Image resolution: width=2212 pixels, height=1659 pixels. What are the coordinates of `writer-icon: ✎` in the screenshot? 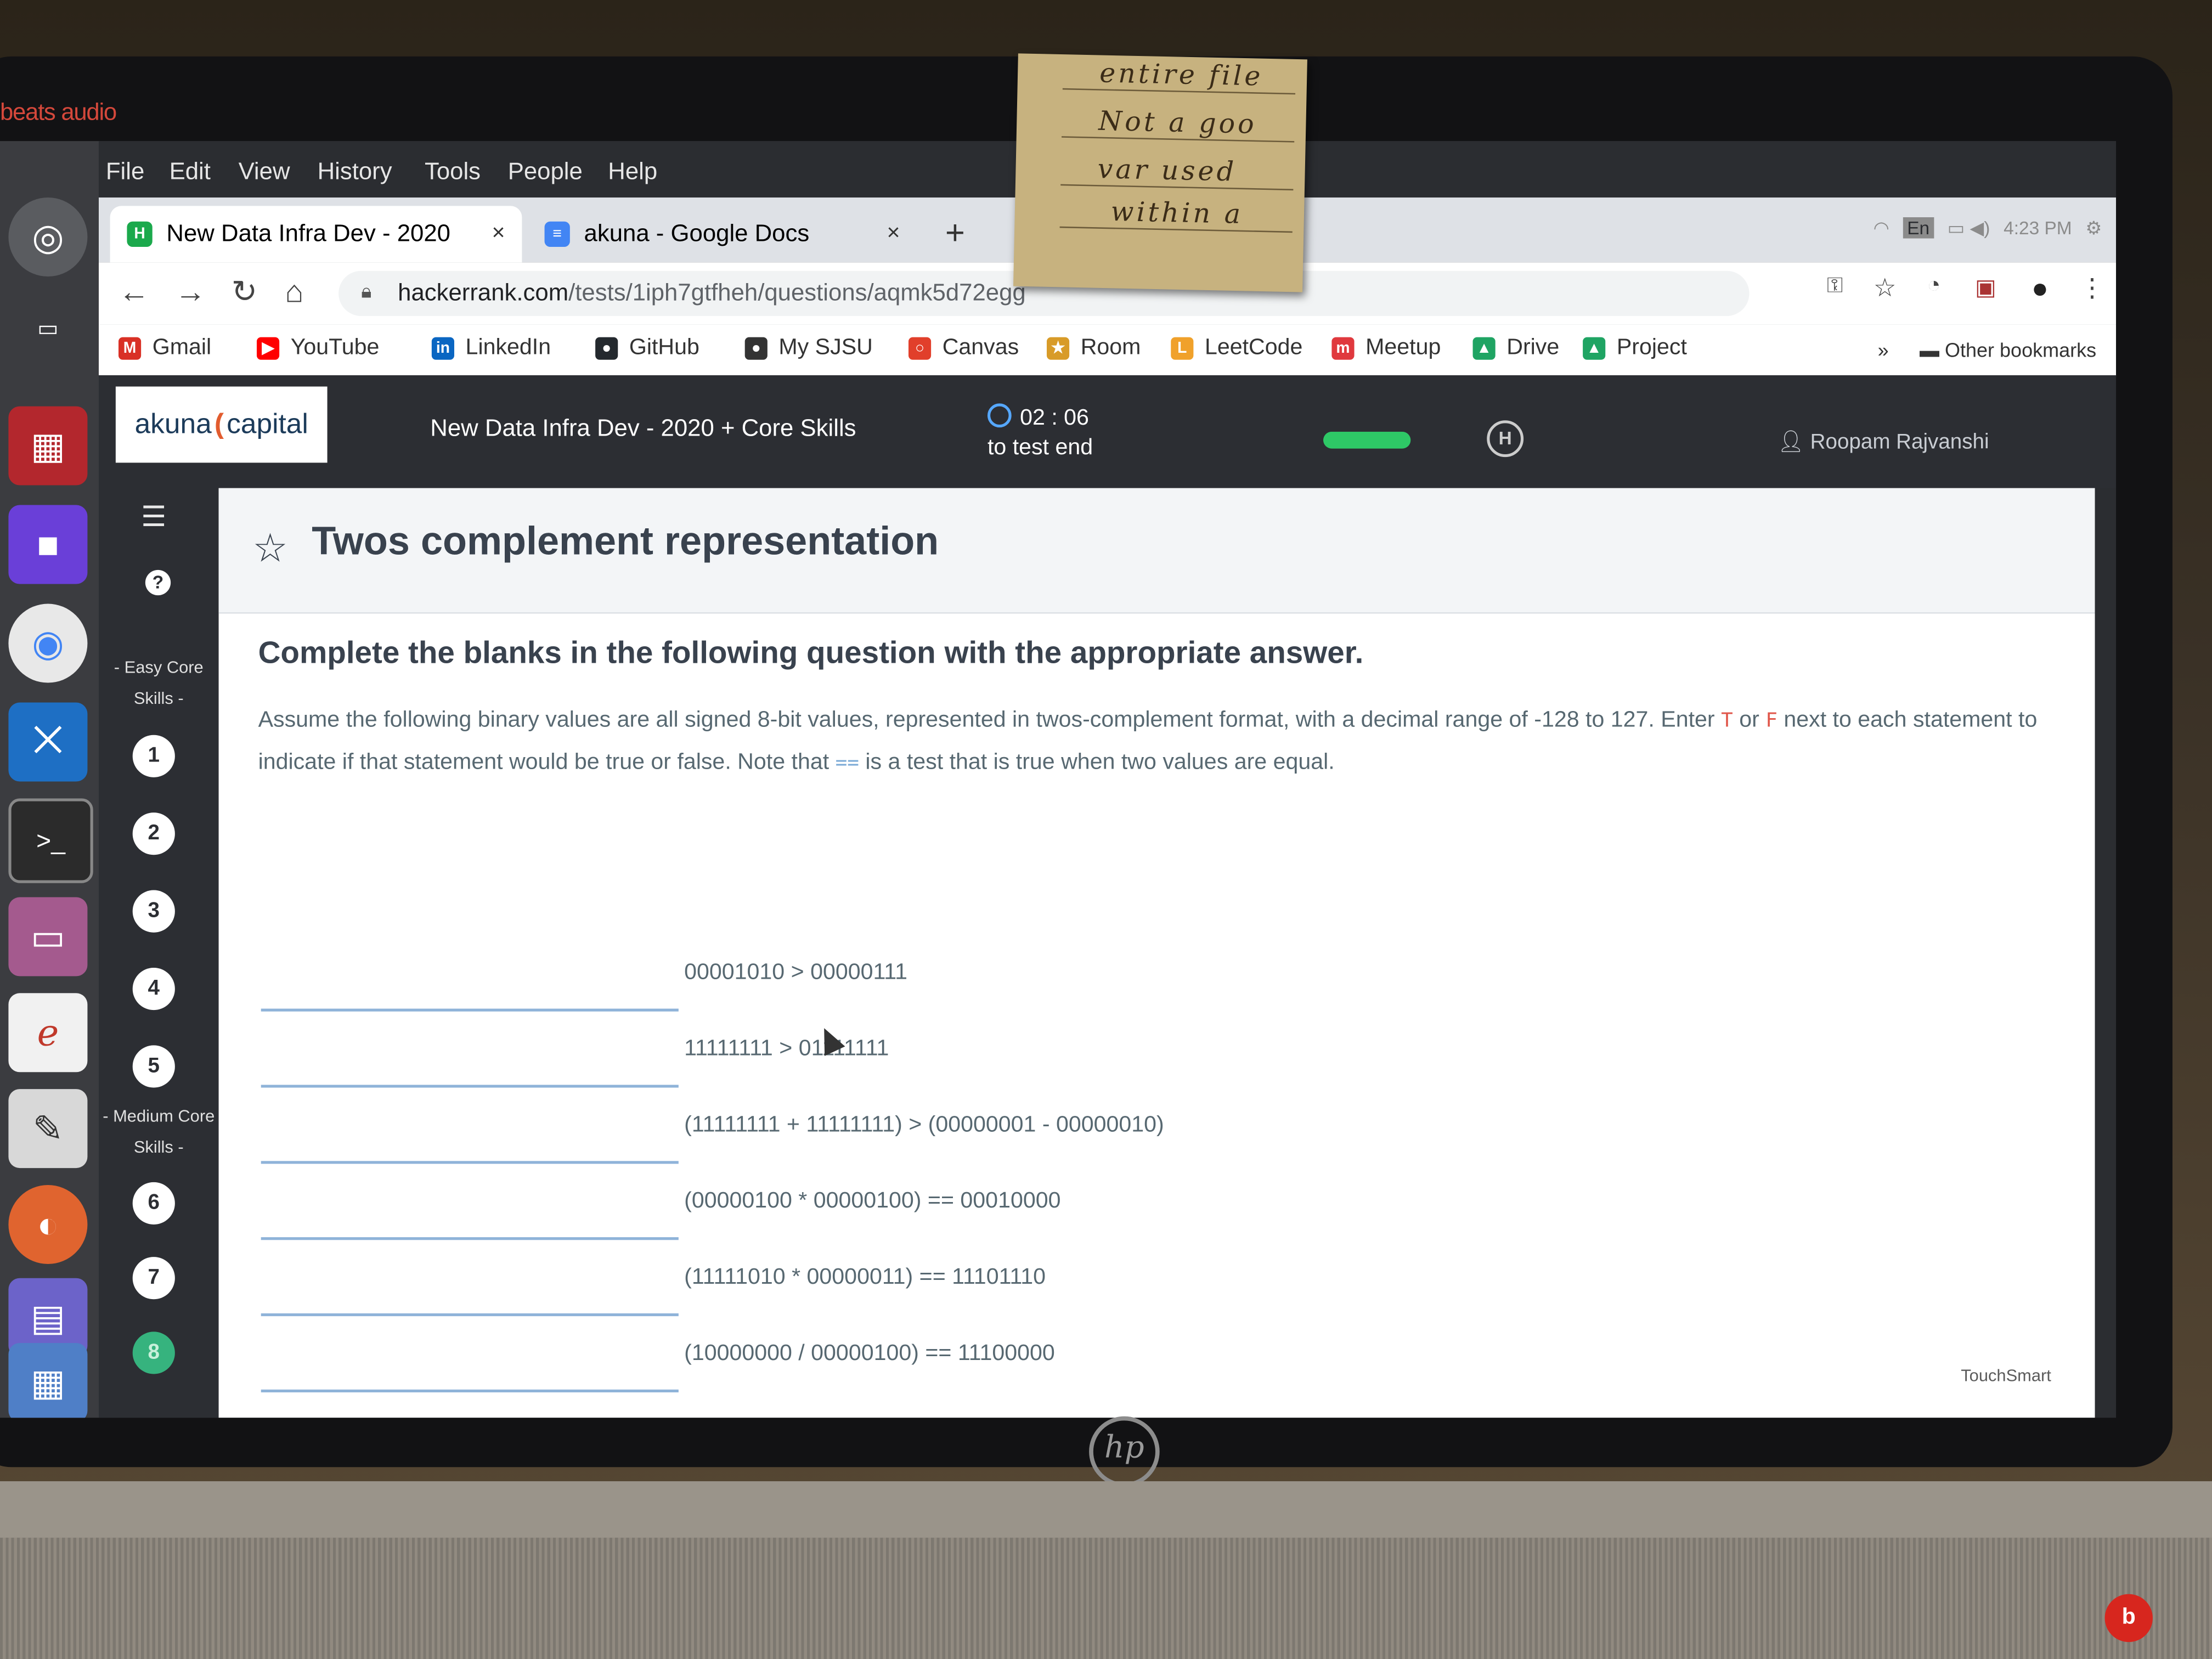 It's located at (48, 1129).